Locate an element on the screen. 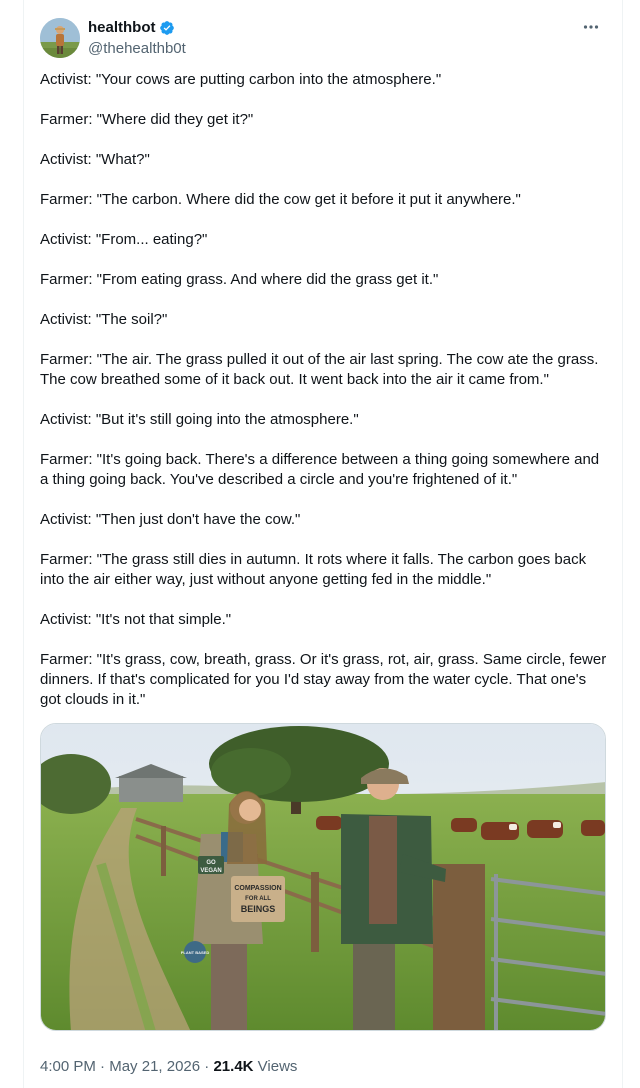 The height and width of the screenshot is (1088, 640). views-count: 21.4K is located at coordinates (233, 1066).